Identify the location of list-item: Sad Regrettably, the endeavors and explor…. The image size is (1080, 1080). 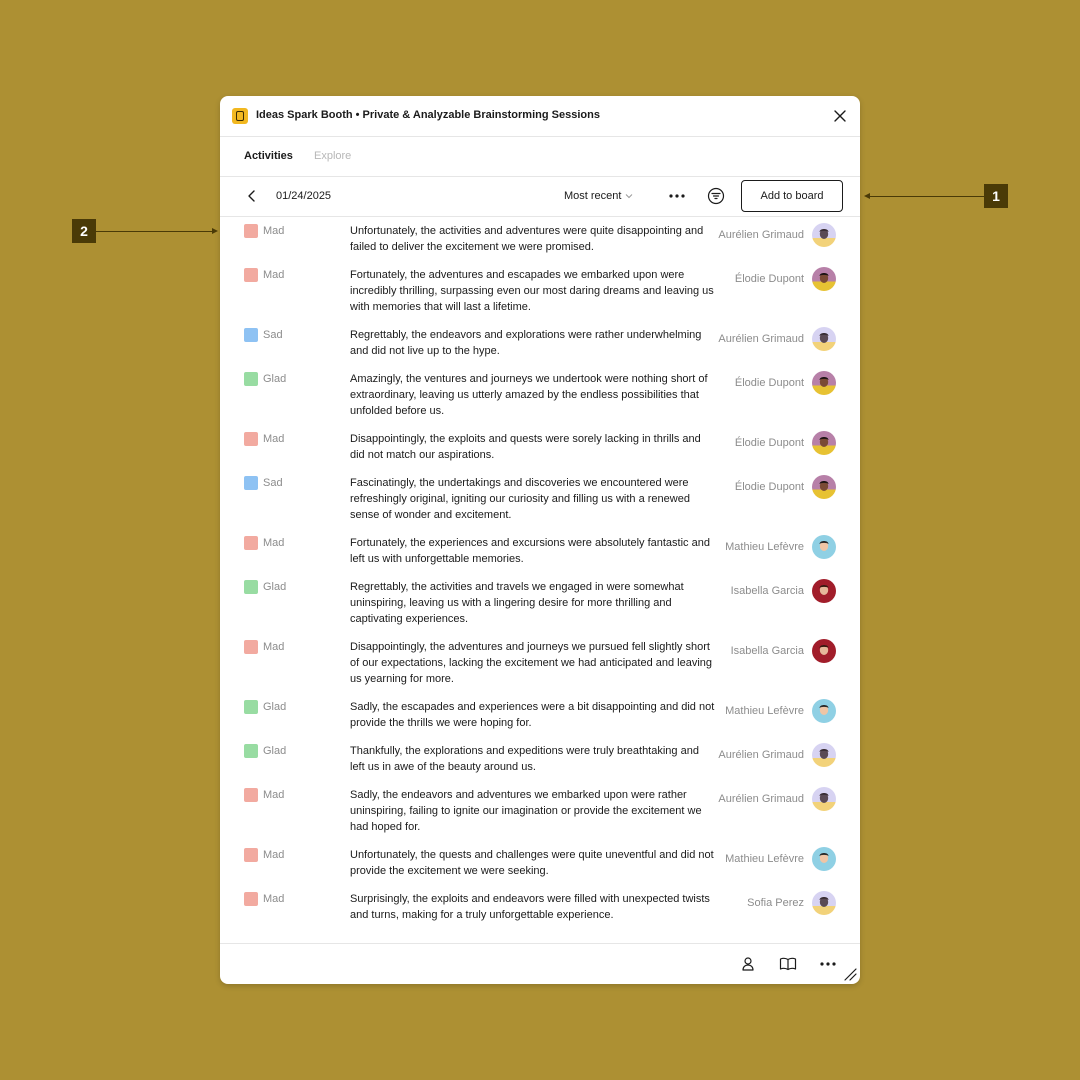
(540, 343).